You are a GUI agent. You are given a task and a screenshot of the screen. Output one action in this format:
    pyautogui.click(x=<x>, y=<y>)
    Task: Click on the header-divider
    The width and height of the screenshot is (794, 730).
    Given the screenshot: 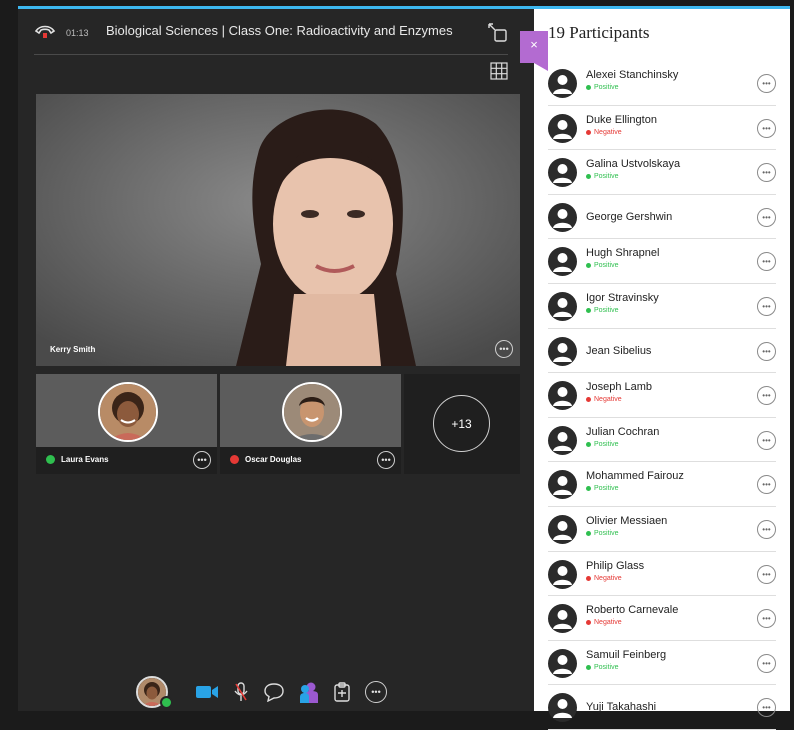 What is the action you would take?
    pyautogui.click(x=271, y=54)
    